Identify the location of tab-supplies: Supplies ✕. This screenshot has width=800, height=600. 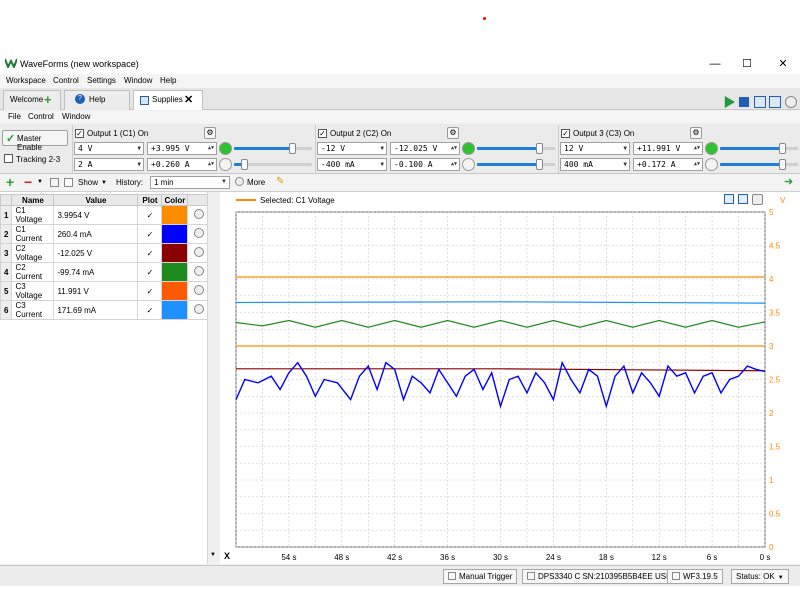
(168, 100).